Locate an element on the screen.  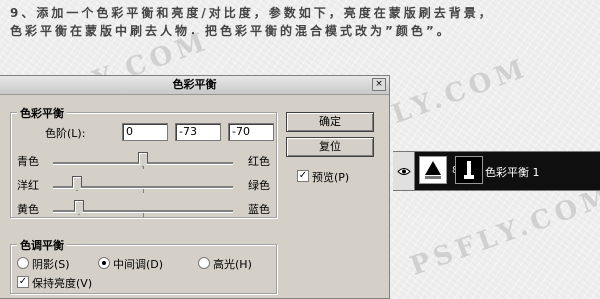
red-label: 红色 is located at coordinates (259, 161).